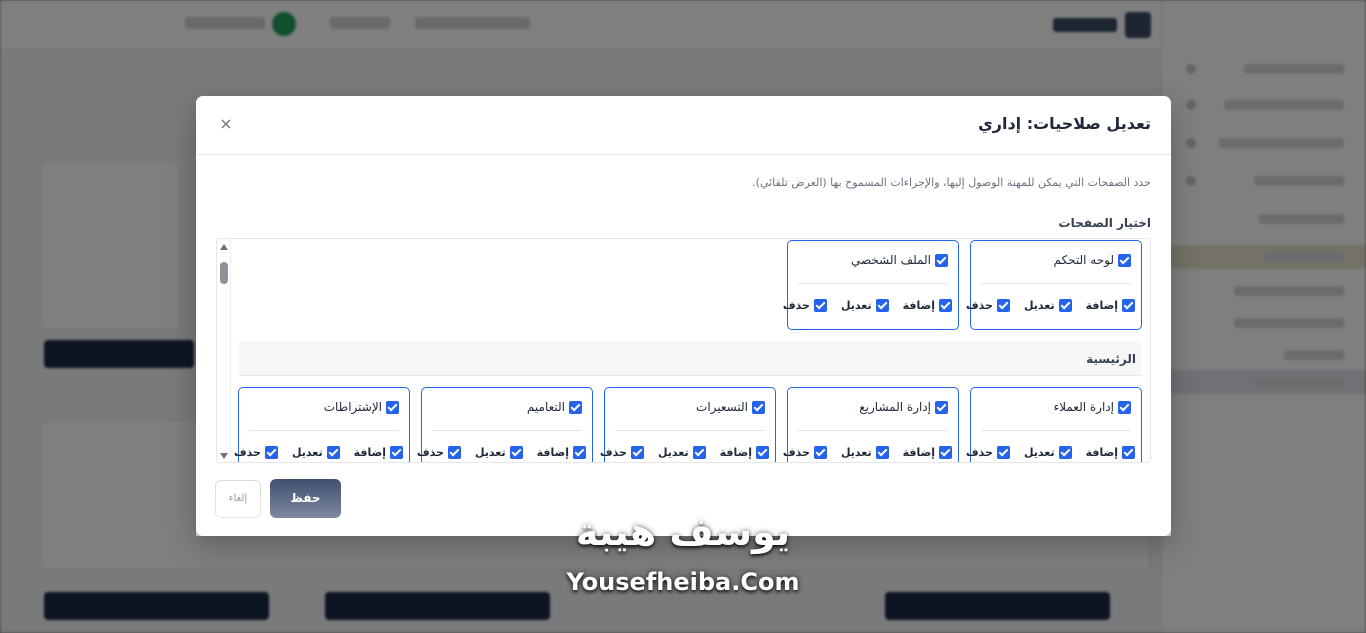  I want to click on close-button: ×, so click(226, 124).